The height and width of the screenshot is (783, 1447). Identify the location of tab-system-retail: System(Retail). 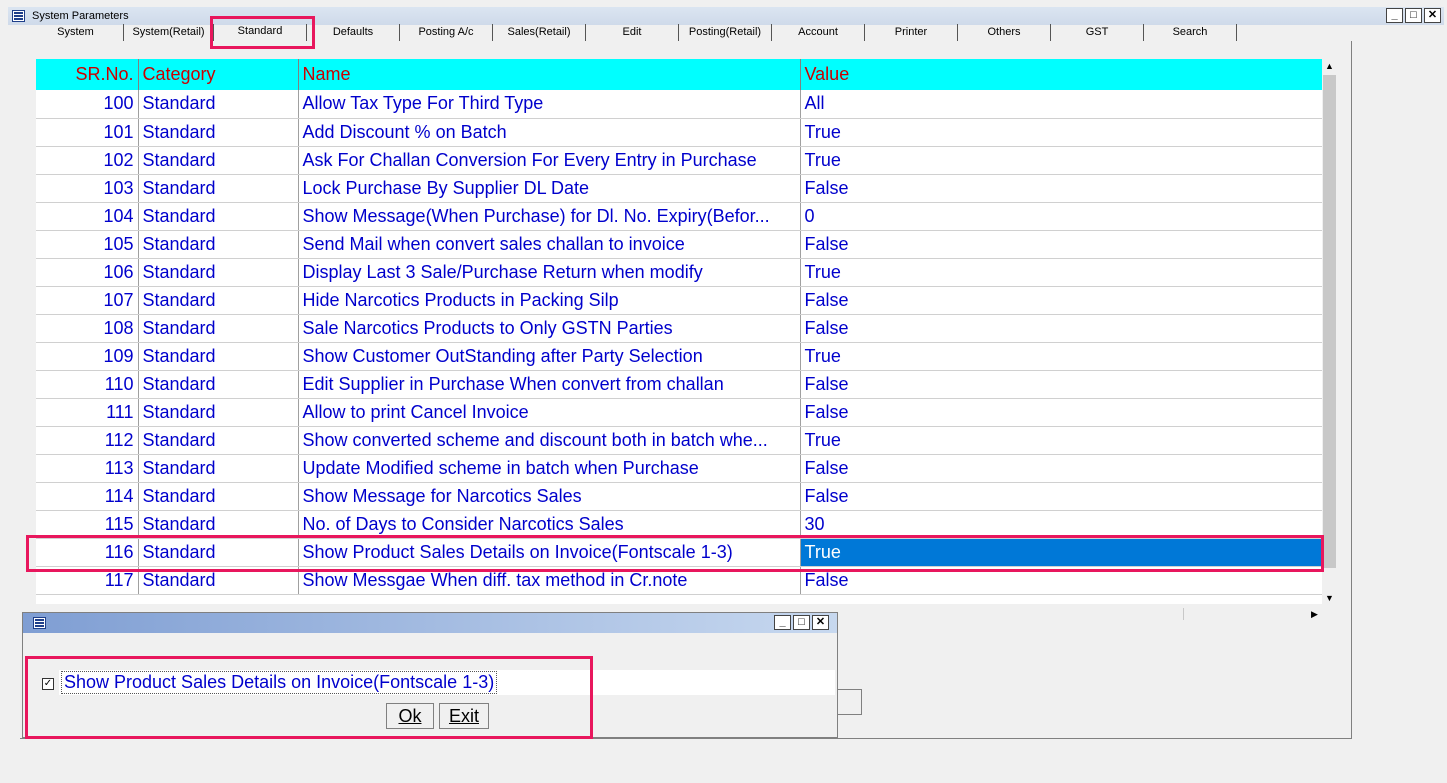
(169, 32).